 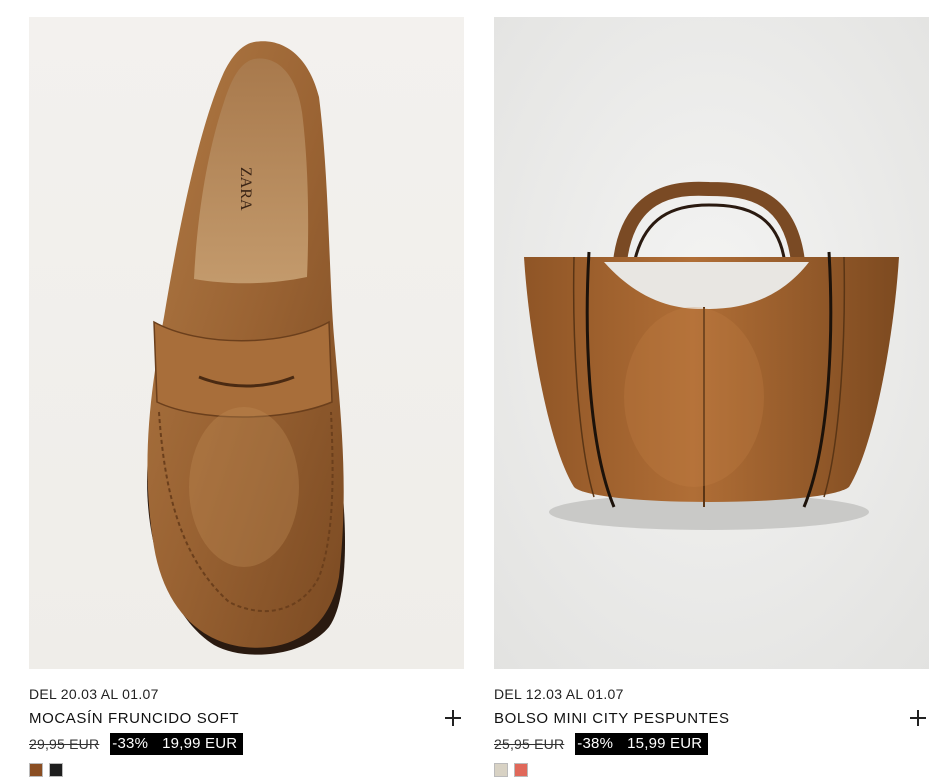 What do you see at coordinates (200, 743) in the screenshot?
I see `sale-price: 19,99 EUR` at bounding box center [200, 743].